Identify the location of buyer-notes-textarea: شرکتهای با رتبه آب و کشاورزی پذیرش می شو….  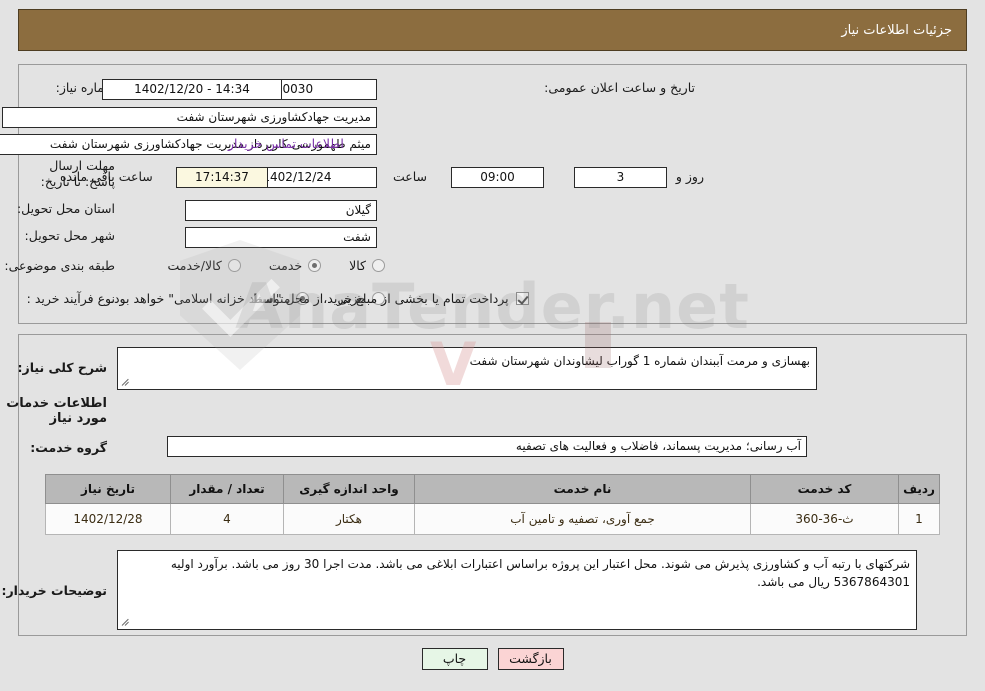
(517, 590).